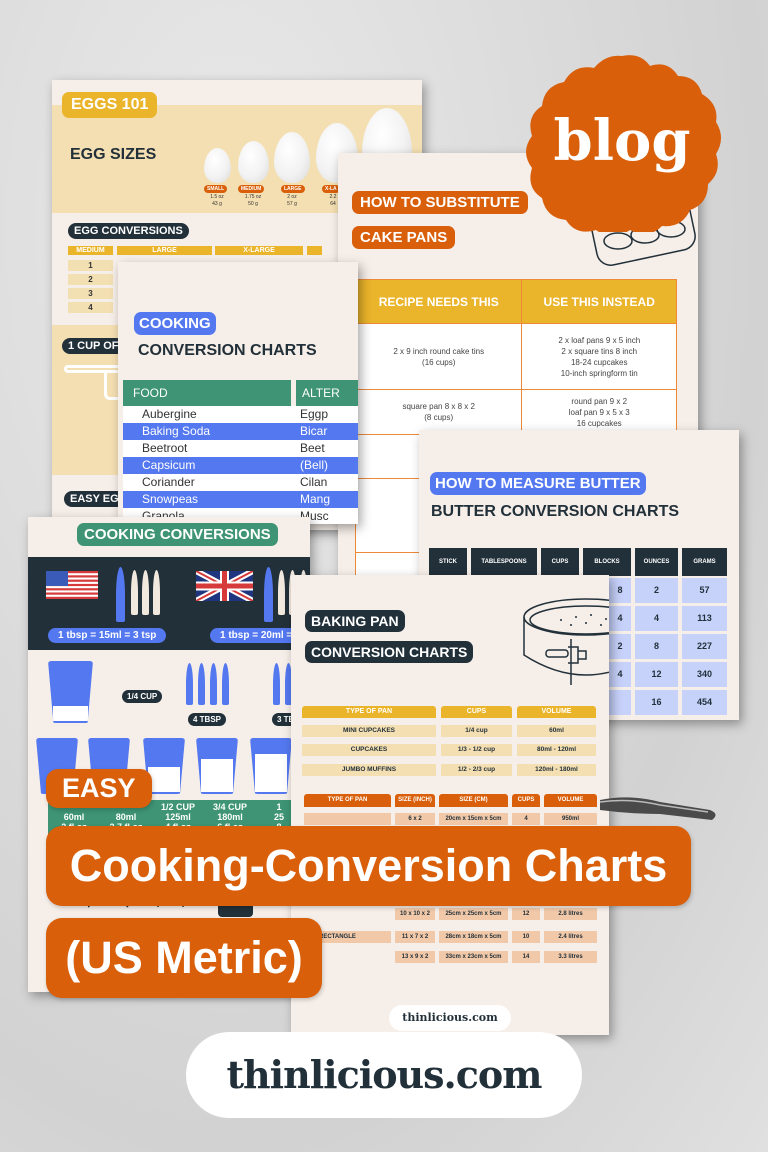  I want to click on butter-ounces: 12, so click(656, 674).